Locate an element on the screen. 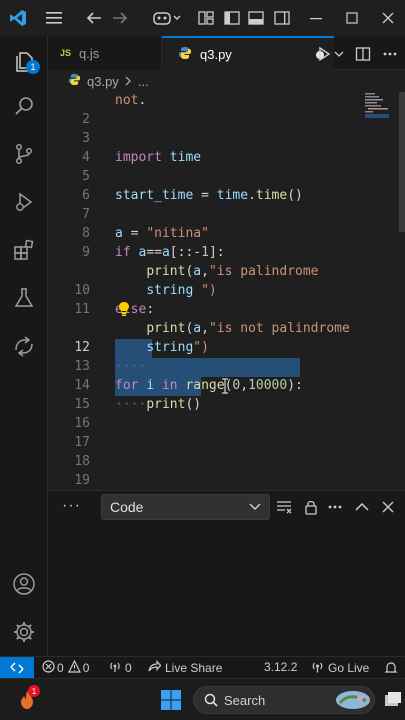 The width and height of the screenshot is (405, 720). error-icon is located at coordinates (48, 668).